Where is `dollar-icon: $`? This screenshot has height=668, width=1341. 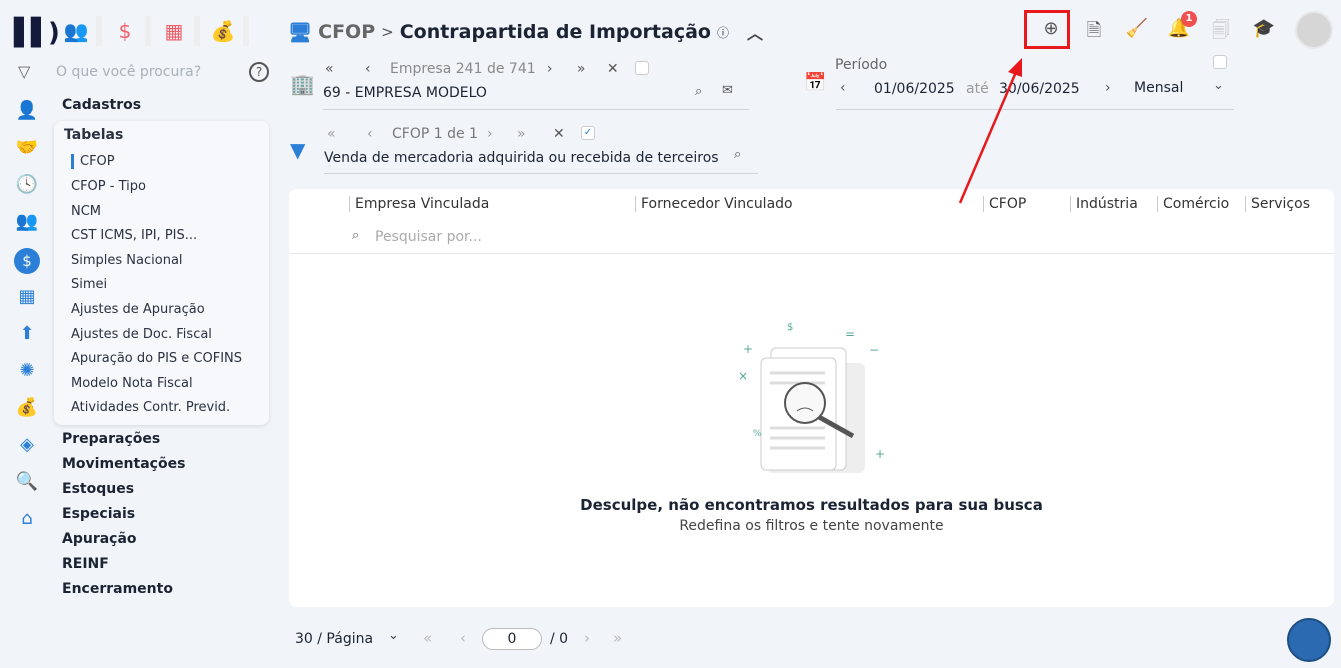 dollar-icon: $ is located at coordinates (27, 261).